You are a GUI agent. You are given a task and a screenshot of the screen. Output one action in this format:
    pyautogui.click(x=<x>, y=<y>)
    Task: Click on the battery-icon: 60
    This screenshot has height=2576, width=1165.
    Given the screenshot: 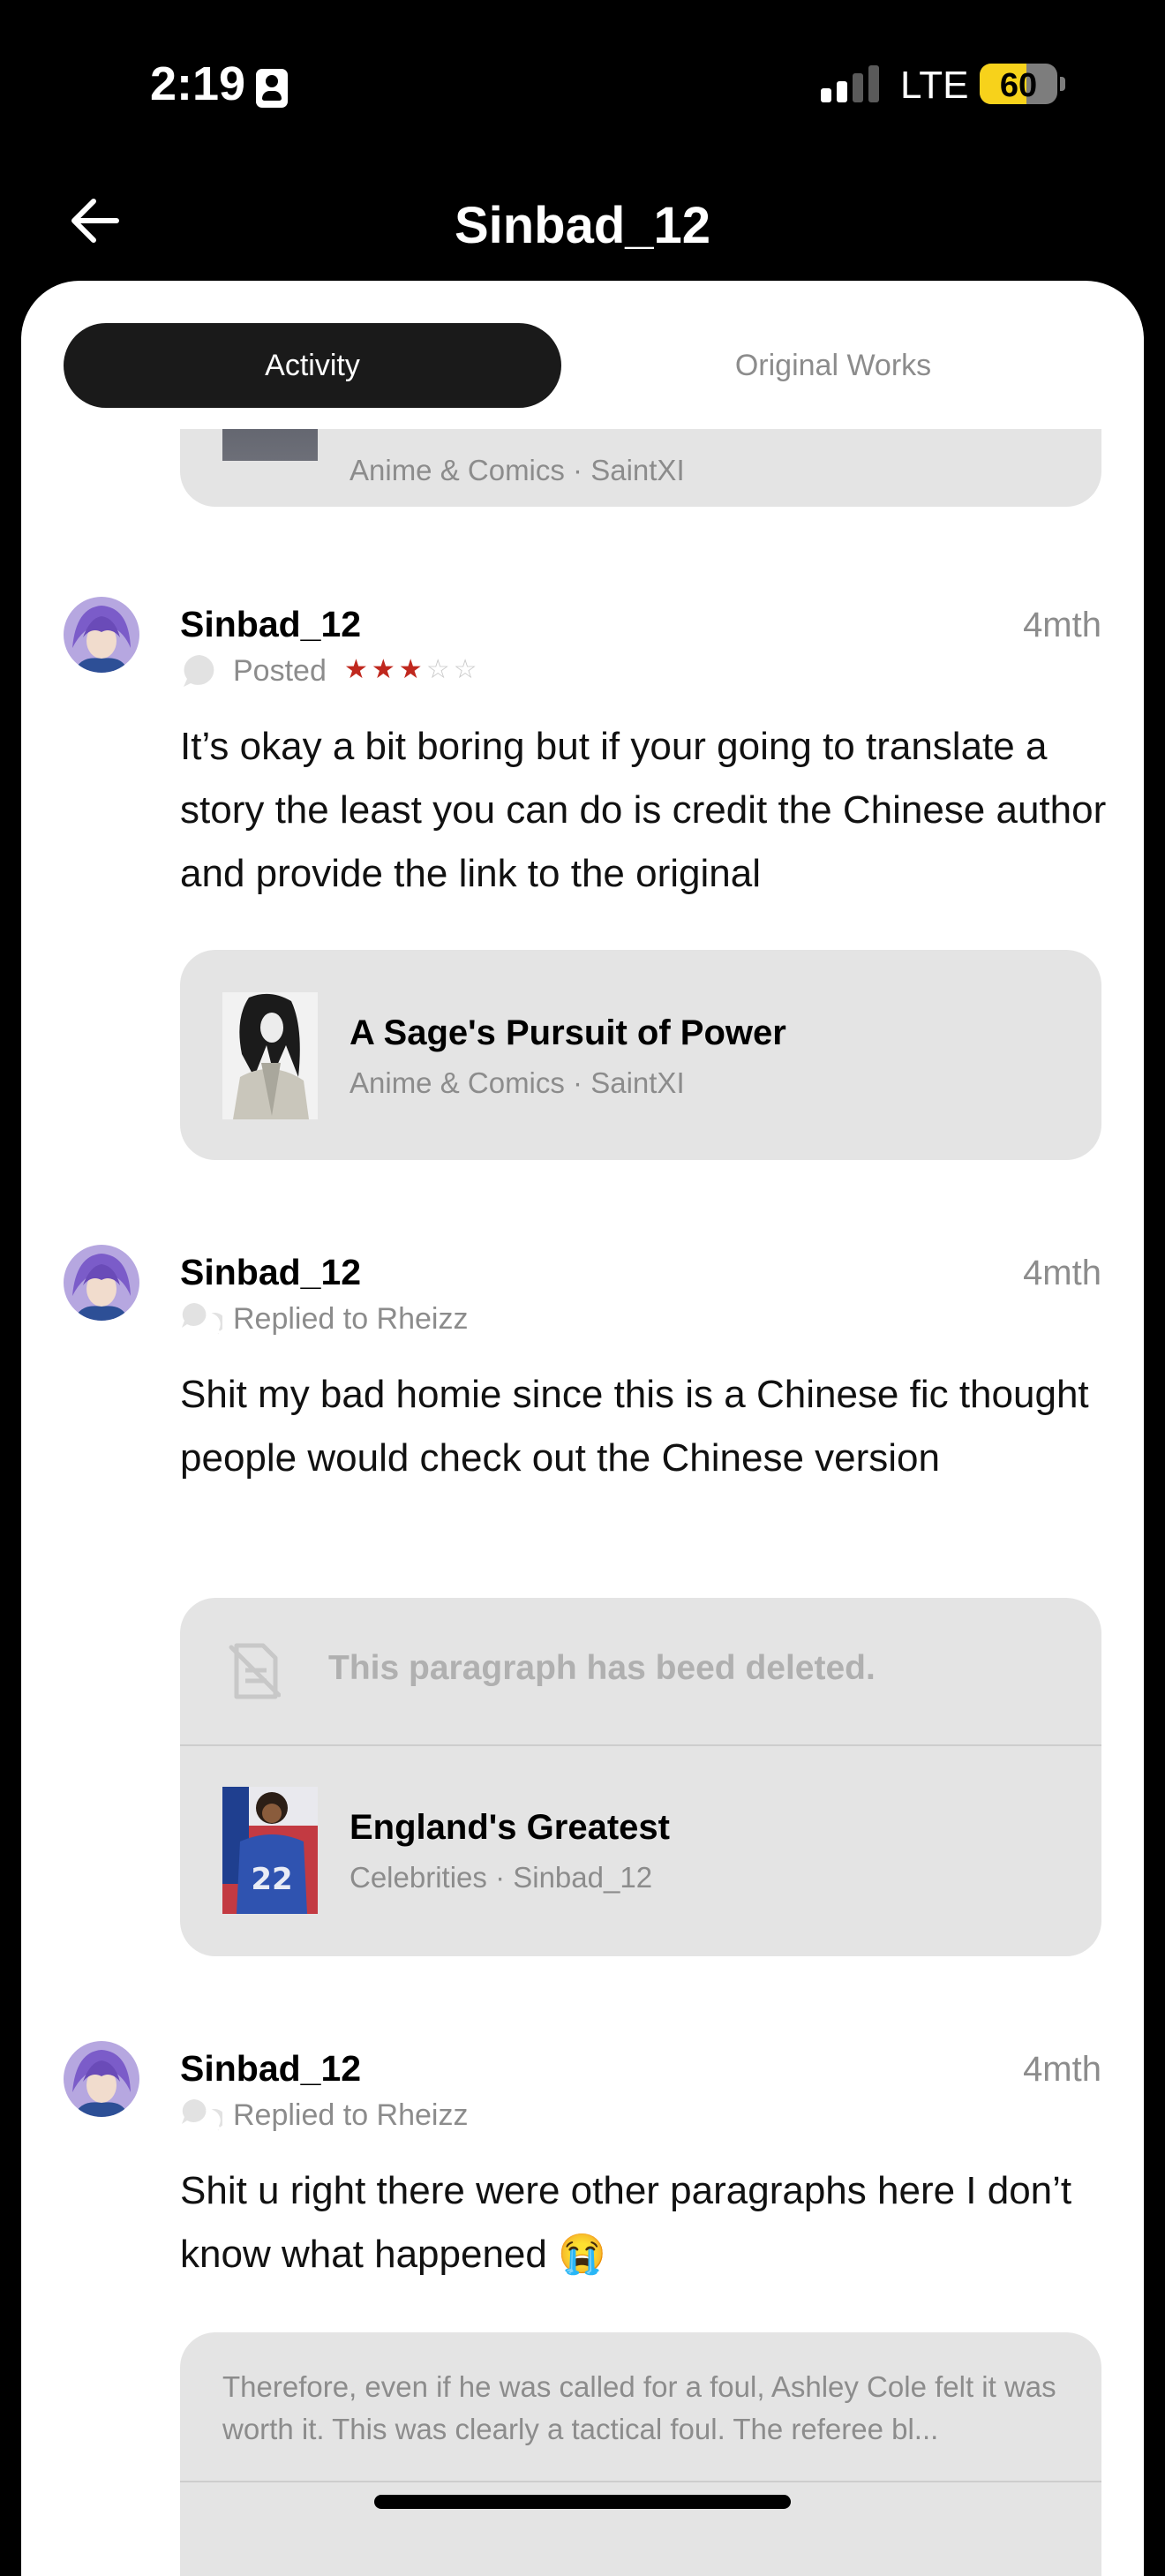 What is the action you would take?
    pyautogui.click(x=1018, y=84)
    